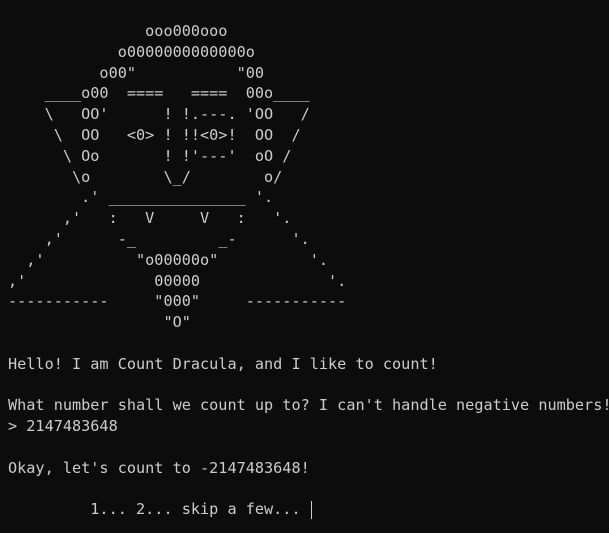 The height and width of the screenshot is (533, 609). I want to click on ascii-art-line: \ OO' ! !.---. 'OO /, so click(159, 114).